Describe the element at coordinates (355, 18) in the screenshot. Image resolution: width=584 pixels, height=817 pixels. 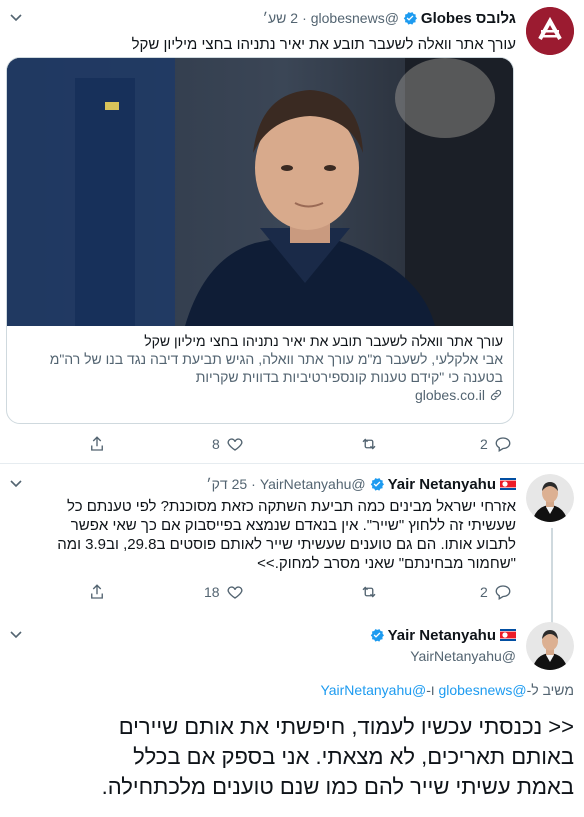
I see `author-handle: @globesnews` at that location.